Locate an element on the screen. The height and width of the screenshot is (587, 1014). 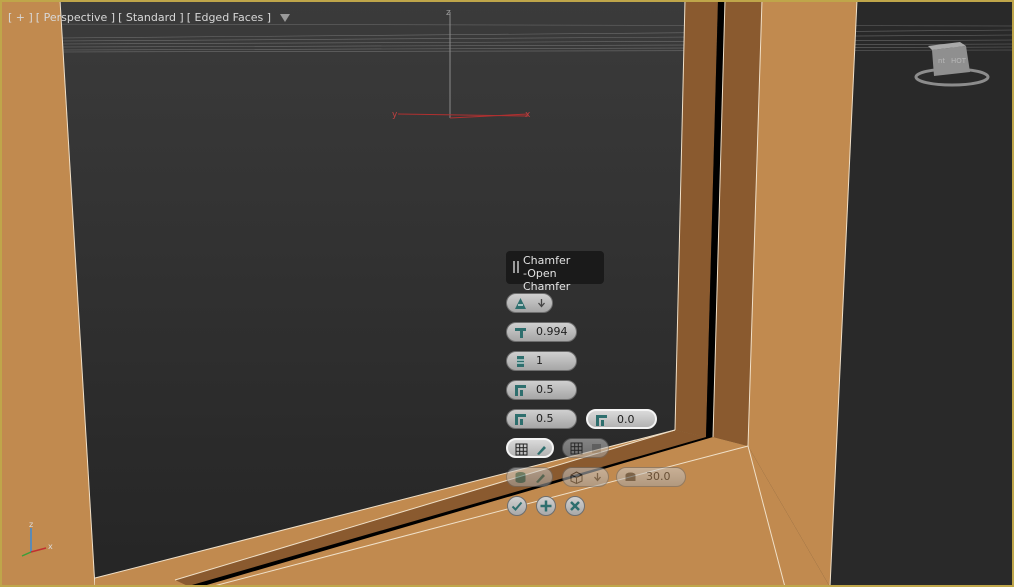
smooth-to-dropdown is located at coordinates (585, 477).